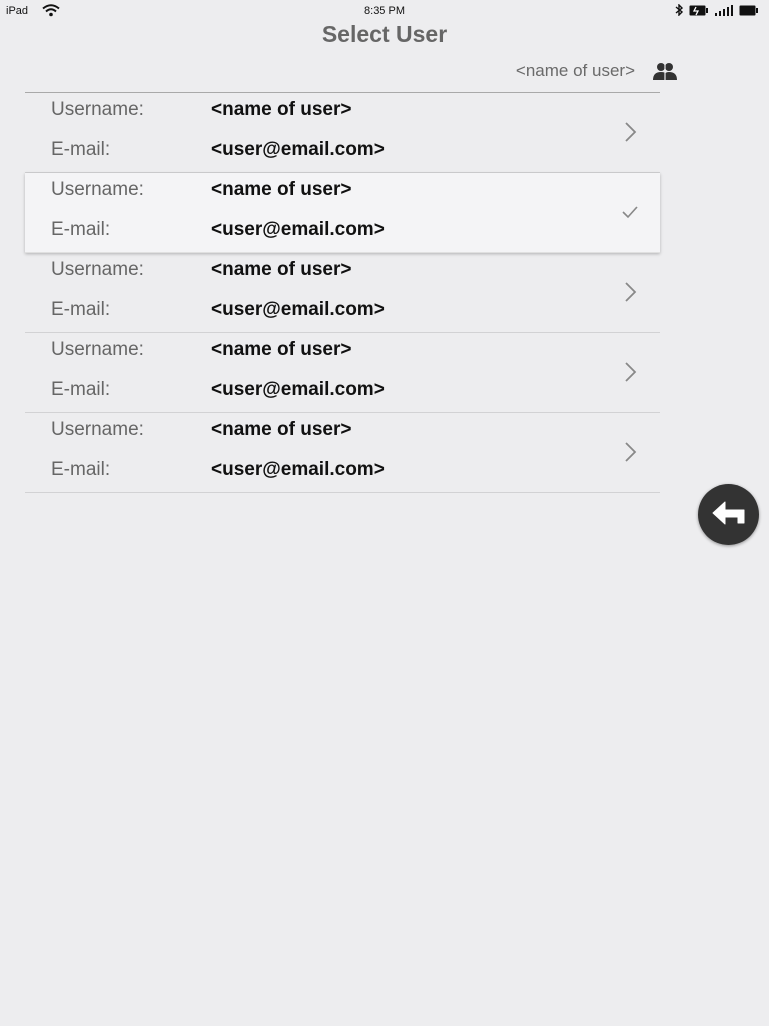 This screenshot has width=769, height=1026. I want to click on status-time: 8:35 PM, so click(384, 11).